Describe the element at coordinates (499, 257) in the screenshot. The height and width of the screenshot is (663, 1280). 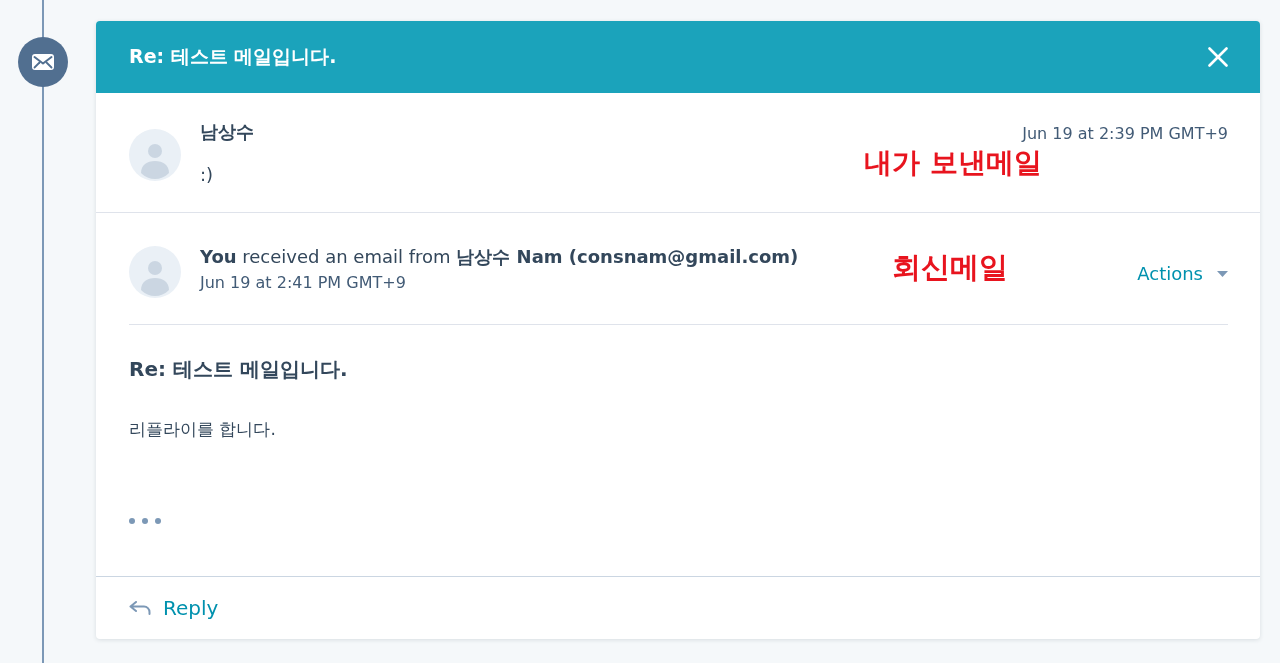
I see `email-summary: You received an email from 남상수 Nam (consnam@gmail.com)` at that location.